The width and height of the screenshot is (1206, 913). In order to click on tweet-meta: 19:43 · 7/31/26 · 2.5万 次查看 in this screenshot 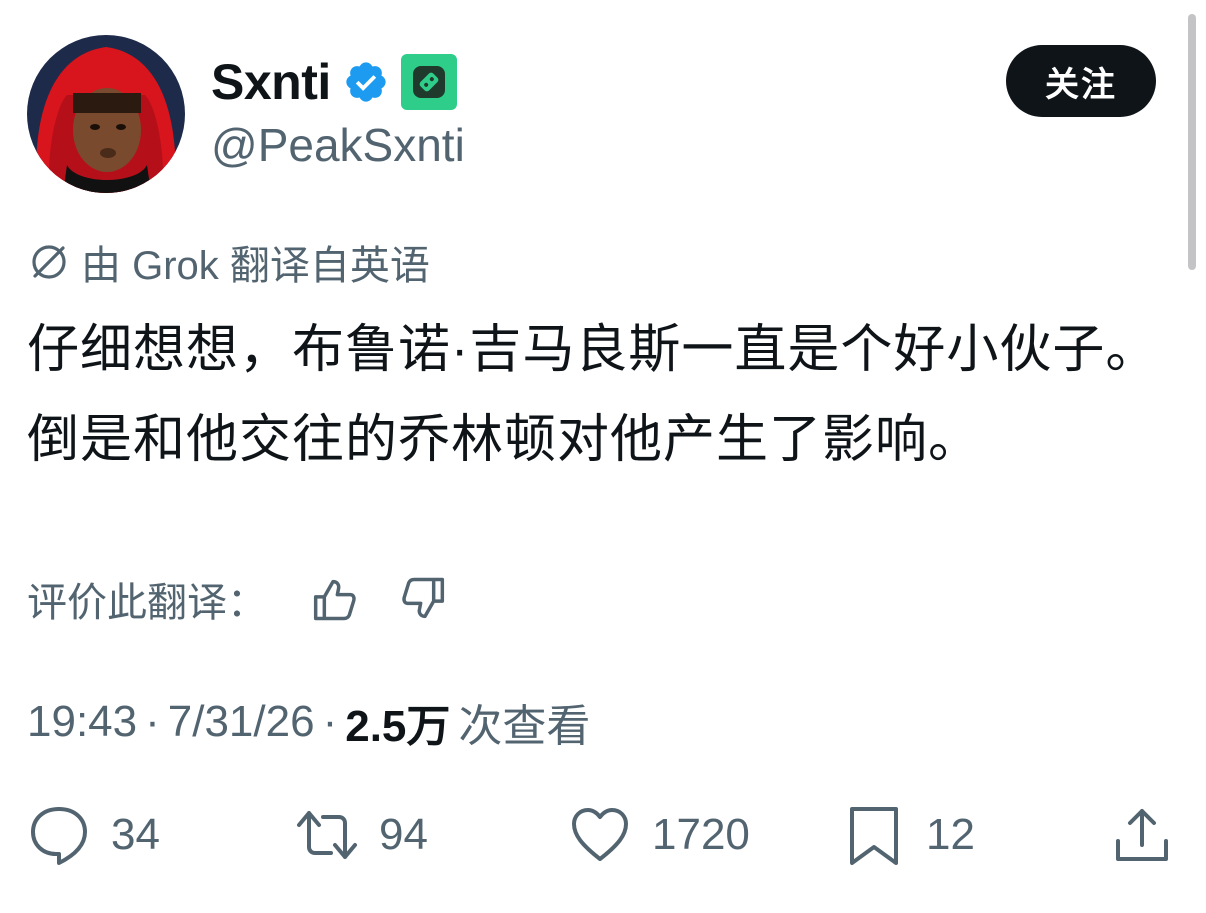, I will do `click(308, 722)`.